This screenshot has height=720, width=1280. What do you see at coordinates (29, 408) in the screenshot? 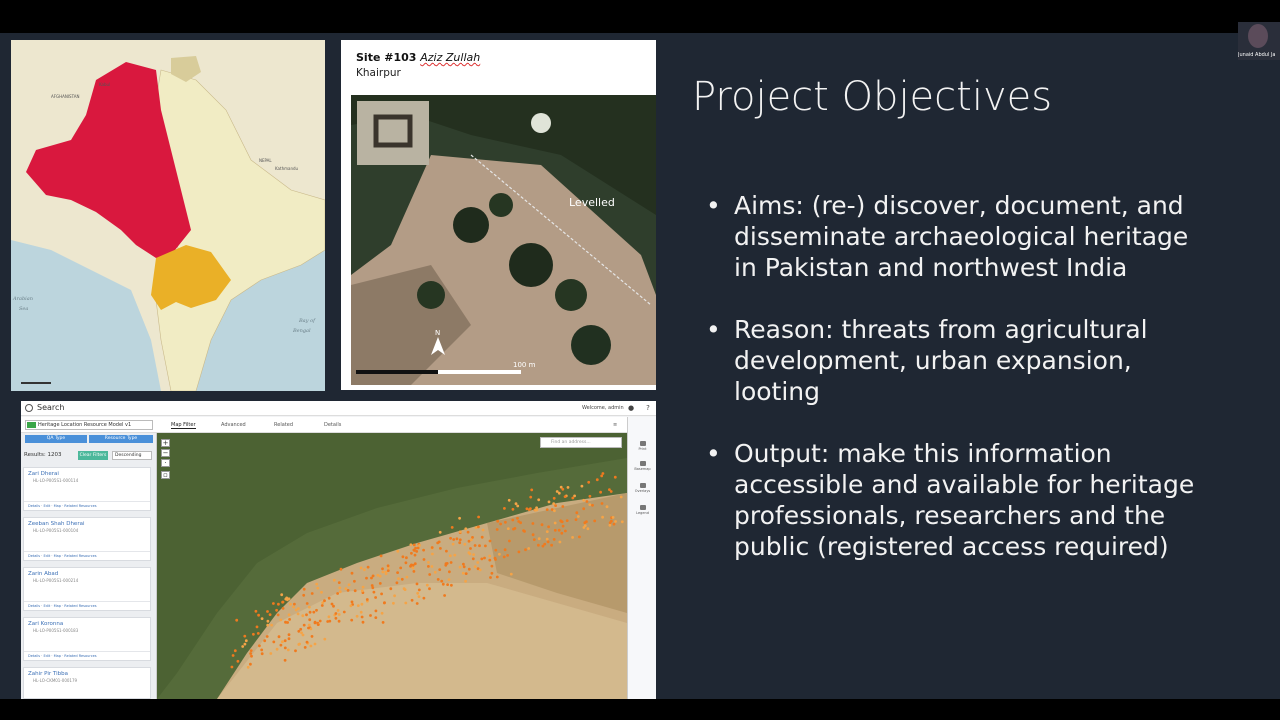
I see `search-icon` at bounding box center [29, 408].